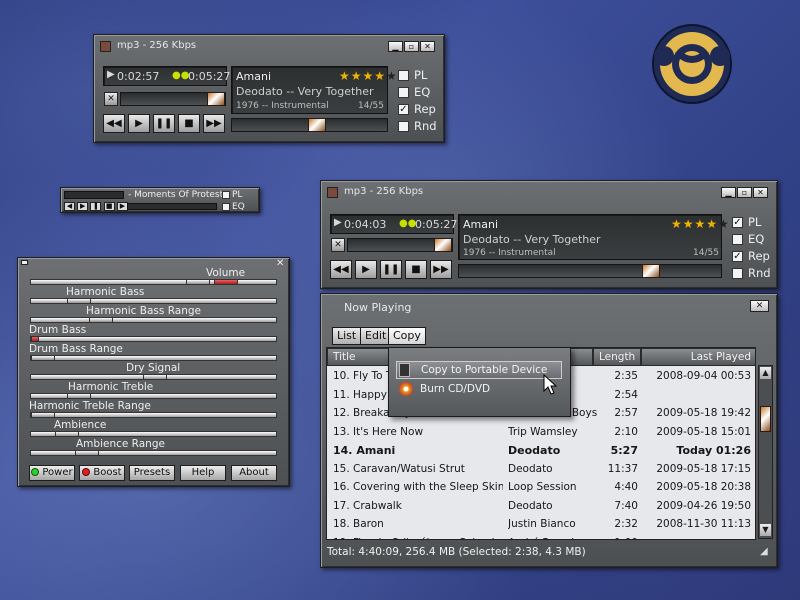 The height and width of the screenshot is (600, 800). I want to click on column-last-played: Last Played, so click(698, 357).